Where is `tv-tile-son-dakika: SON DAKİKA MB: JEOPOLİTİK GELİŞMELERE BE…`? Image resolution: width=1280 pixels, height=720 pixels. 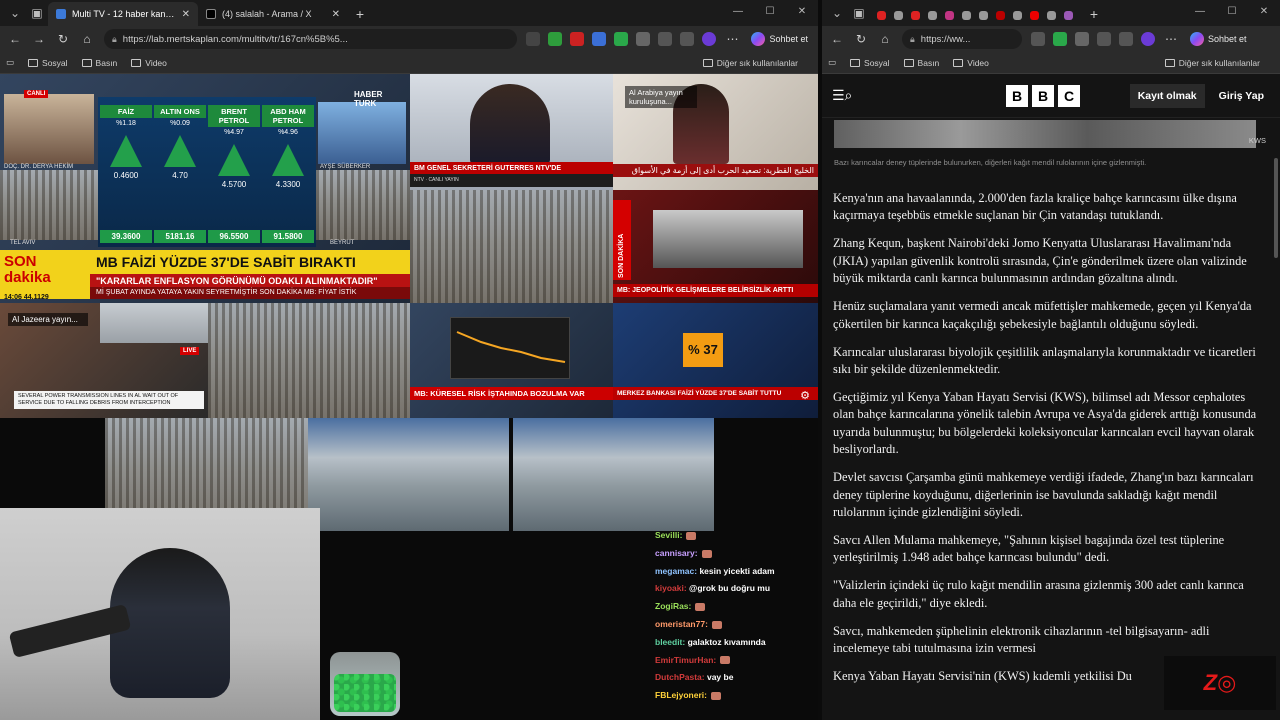
tv-tile-son-dakika: SON DAKİKA MB: JEOPOLİTİK GELİŞMELERE BE… is located at coordinates (715, 246).